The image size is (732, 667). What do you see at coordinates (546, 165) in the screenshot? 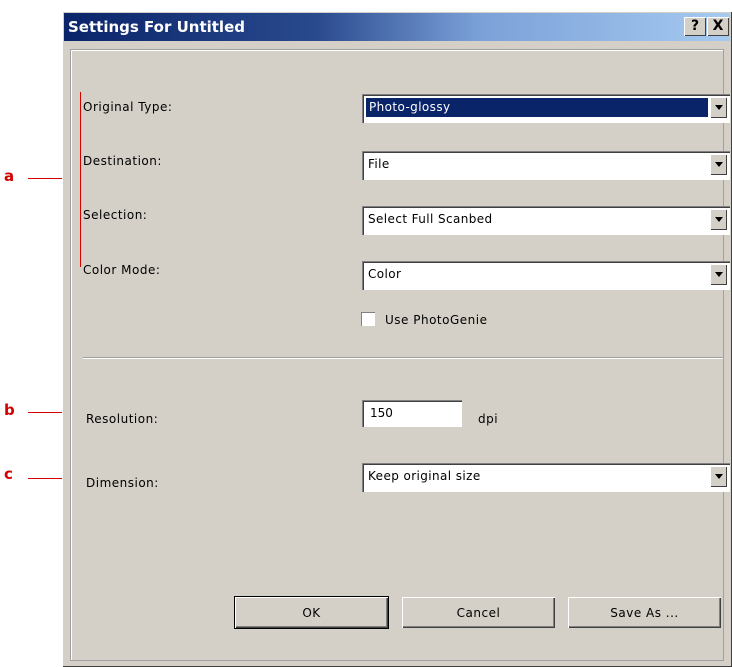
I see `destination-dropdown: File` at bounding box center [546, 165].